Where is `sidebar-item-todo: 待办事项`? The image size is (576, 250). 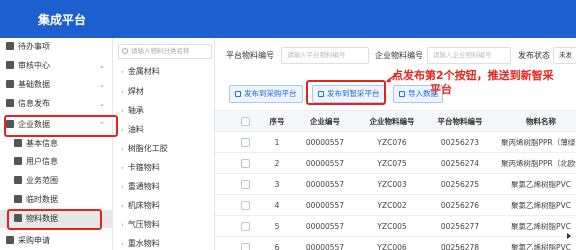
sidebar-item-todo: 待办事项 is located at coordinates (56, 47).